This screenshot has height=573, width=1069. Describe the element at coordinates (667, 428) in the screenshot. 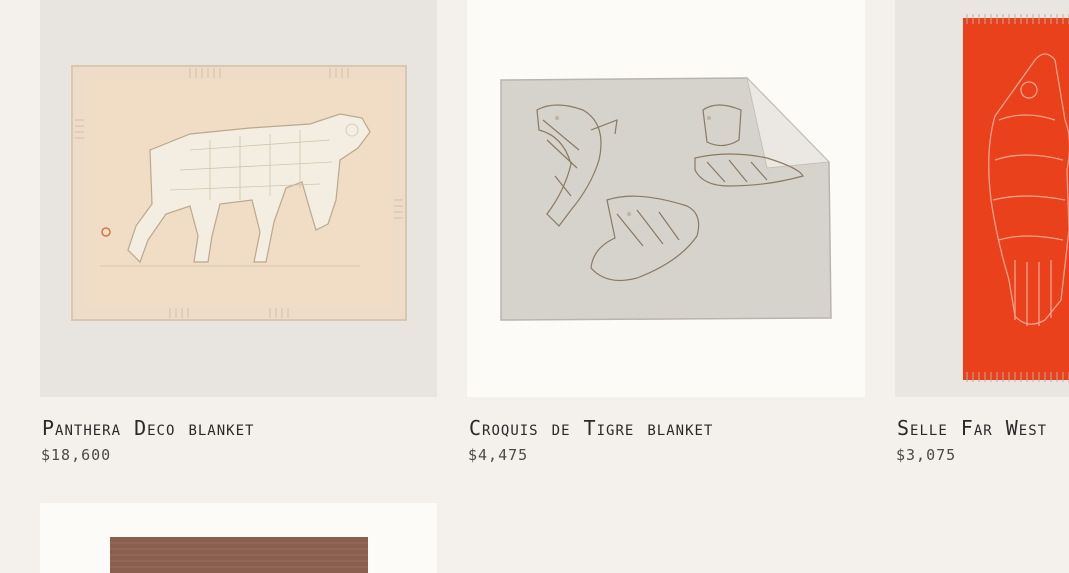

I see `product-name: Croquis de Tigre blanket` at that location.